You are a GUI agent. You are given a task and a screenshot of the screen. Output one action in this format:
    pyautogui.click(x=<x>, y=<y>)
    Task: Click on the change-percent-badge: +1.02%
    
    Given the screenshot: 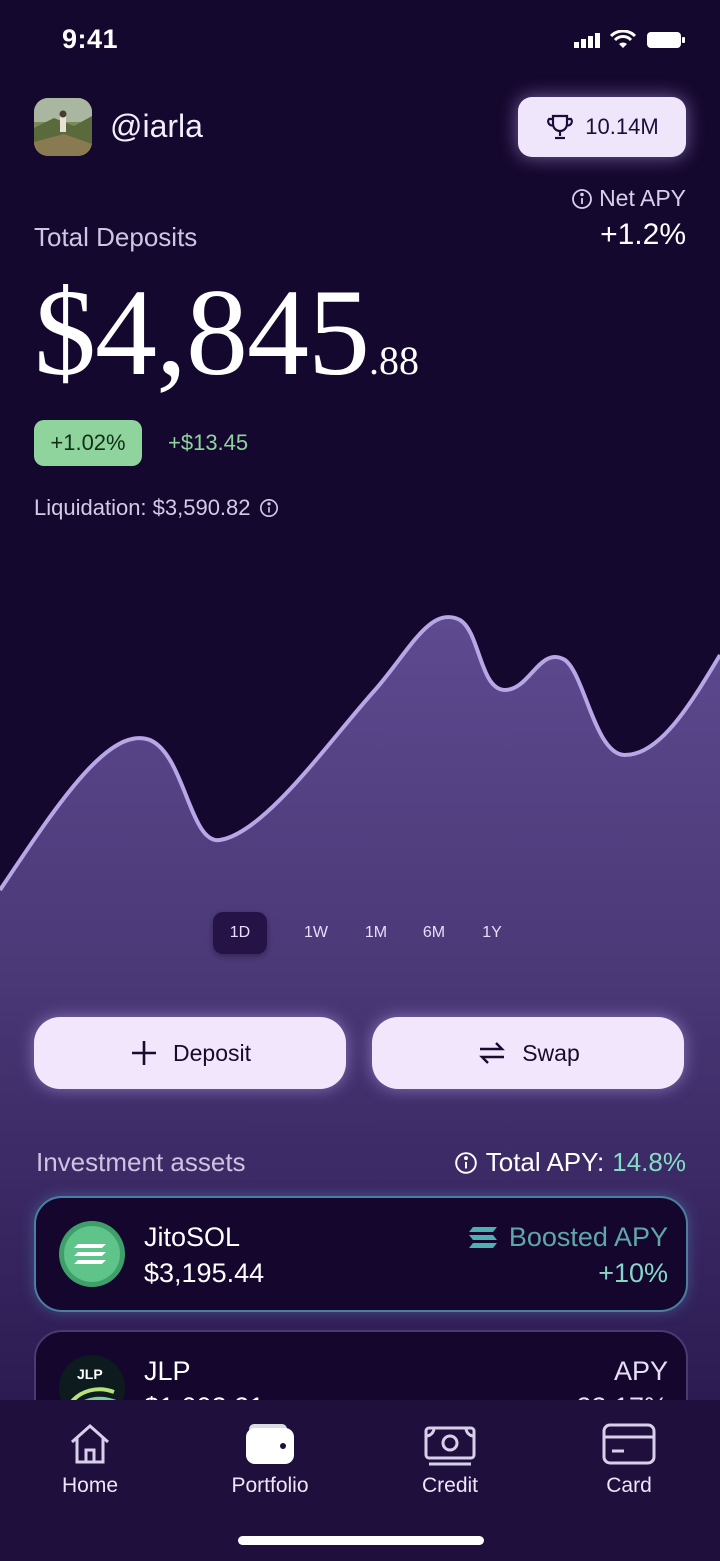 What is the action you would take?
    pyautogui.click(x=88, y=443)
    